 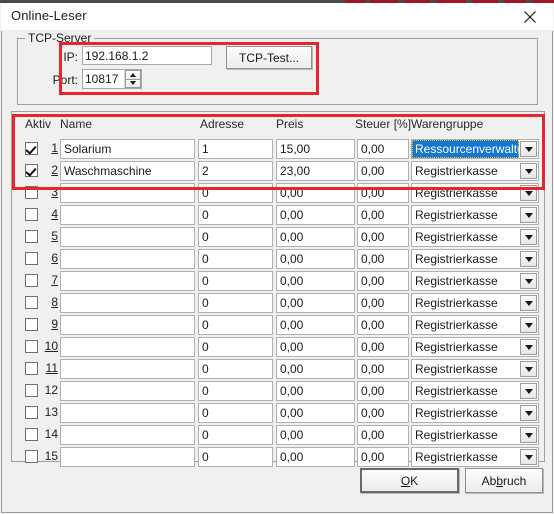 I want to click on table-row: 5 0 0,00 0,00 Registrierkasse, so click(x=279, y=237).